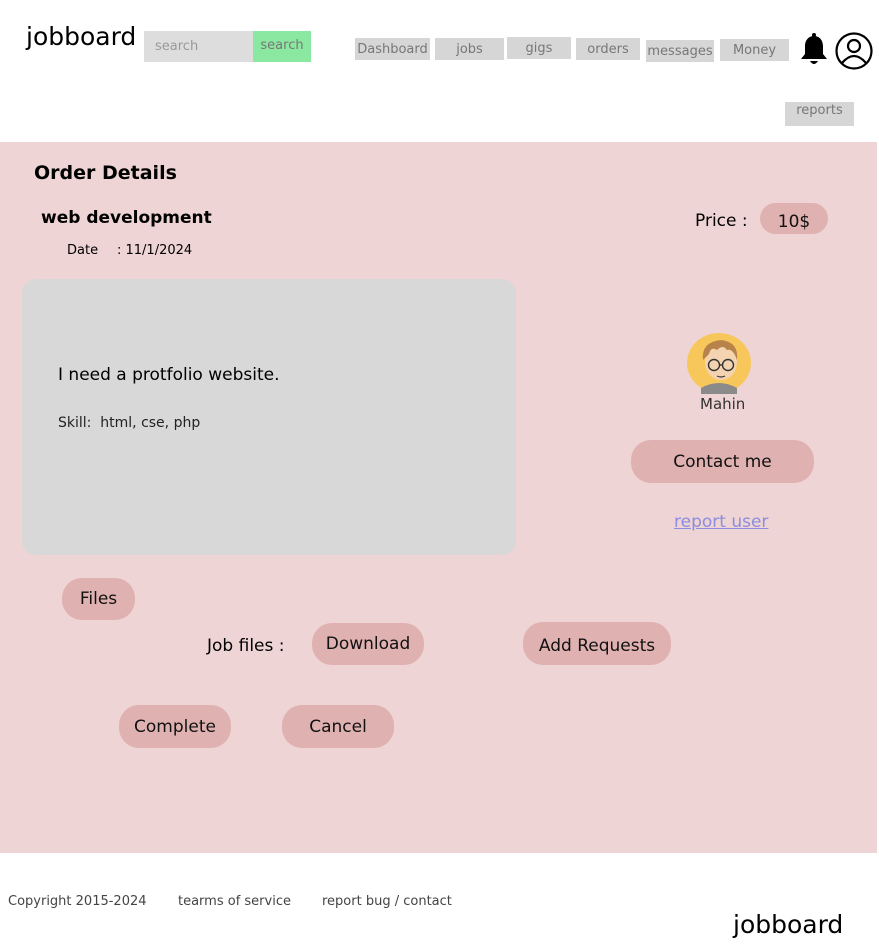 This screenshot has height=950, width=879. I want to click on avatar, so click(720, 363).